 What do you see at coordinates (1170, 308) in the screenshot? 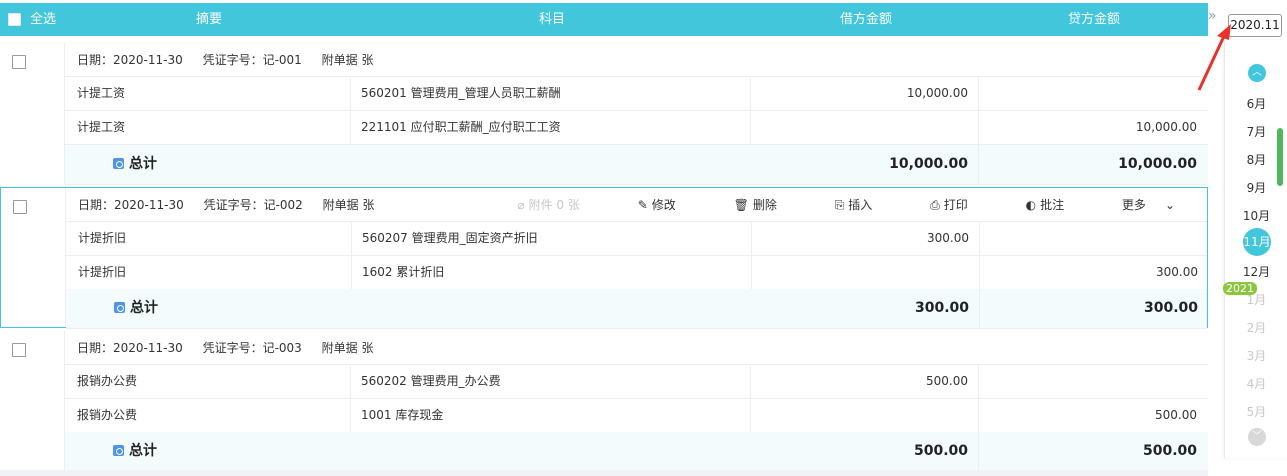
I see `total-credit: 300.00` at bounding box center [1170, 308].